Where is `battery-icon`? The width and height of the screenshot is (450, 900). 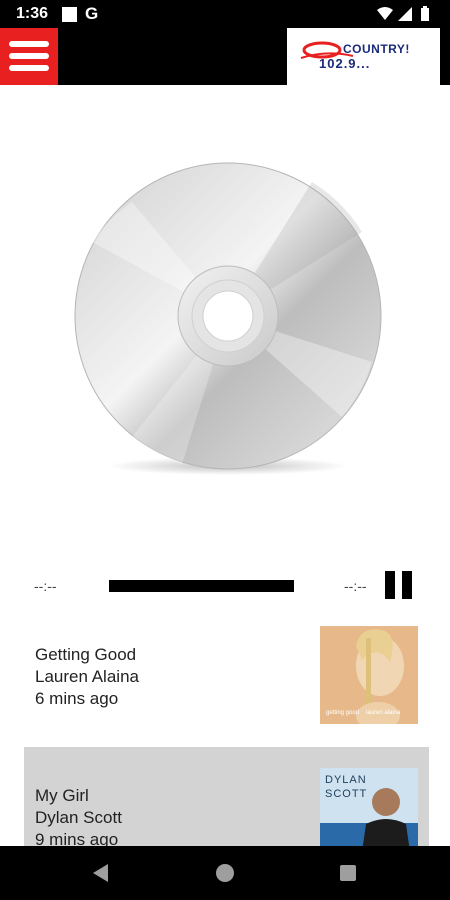 battery-icon is located at coordinates (425, 13).